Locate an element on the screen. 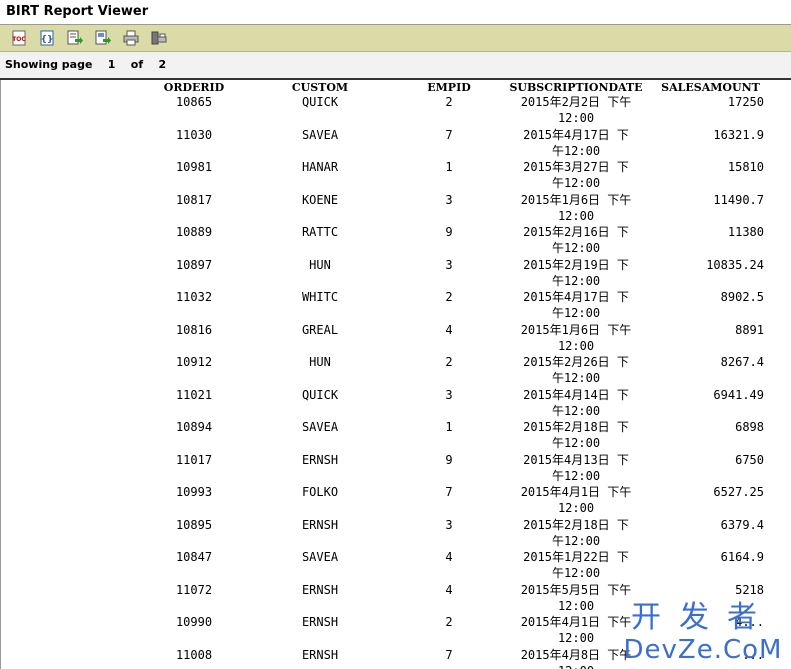  table-row: 10981 HANAR 1 2015年3月27日 下午12:00 15810 is located at coordinates (457, 175).